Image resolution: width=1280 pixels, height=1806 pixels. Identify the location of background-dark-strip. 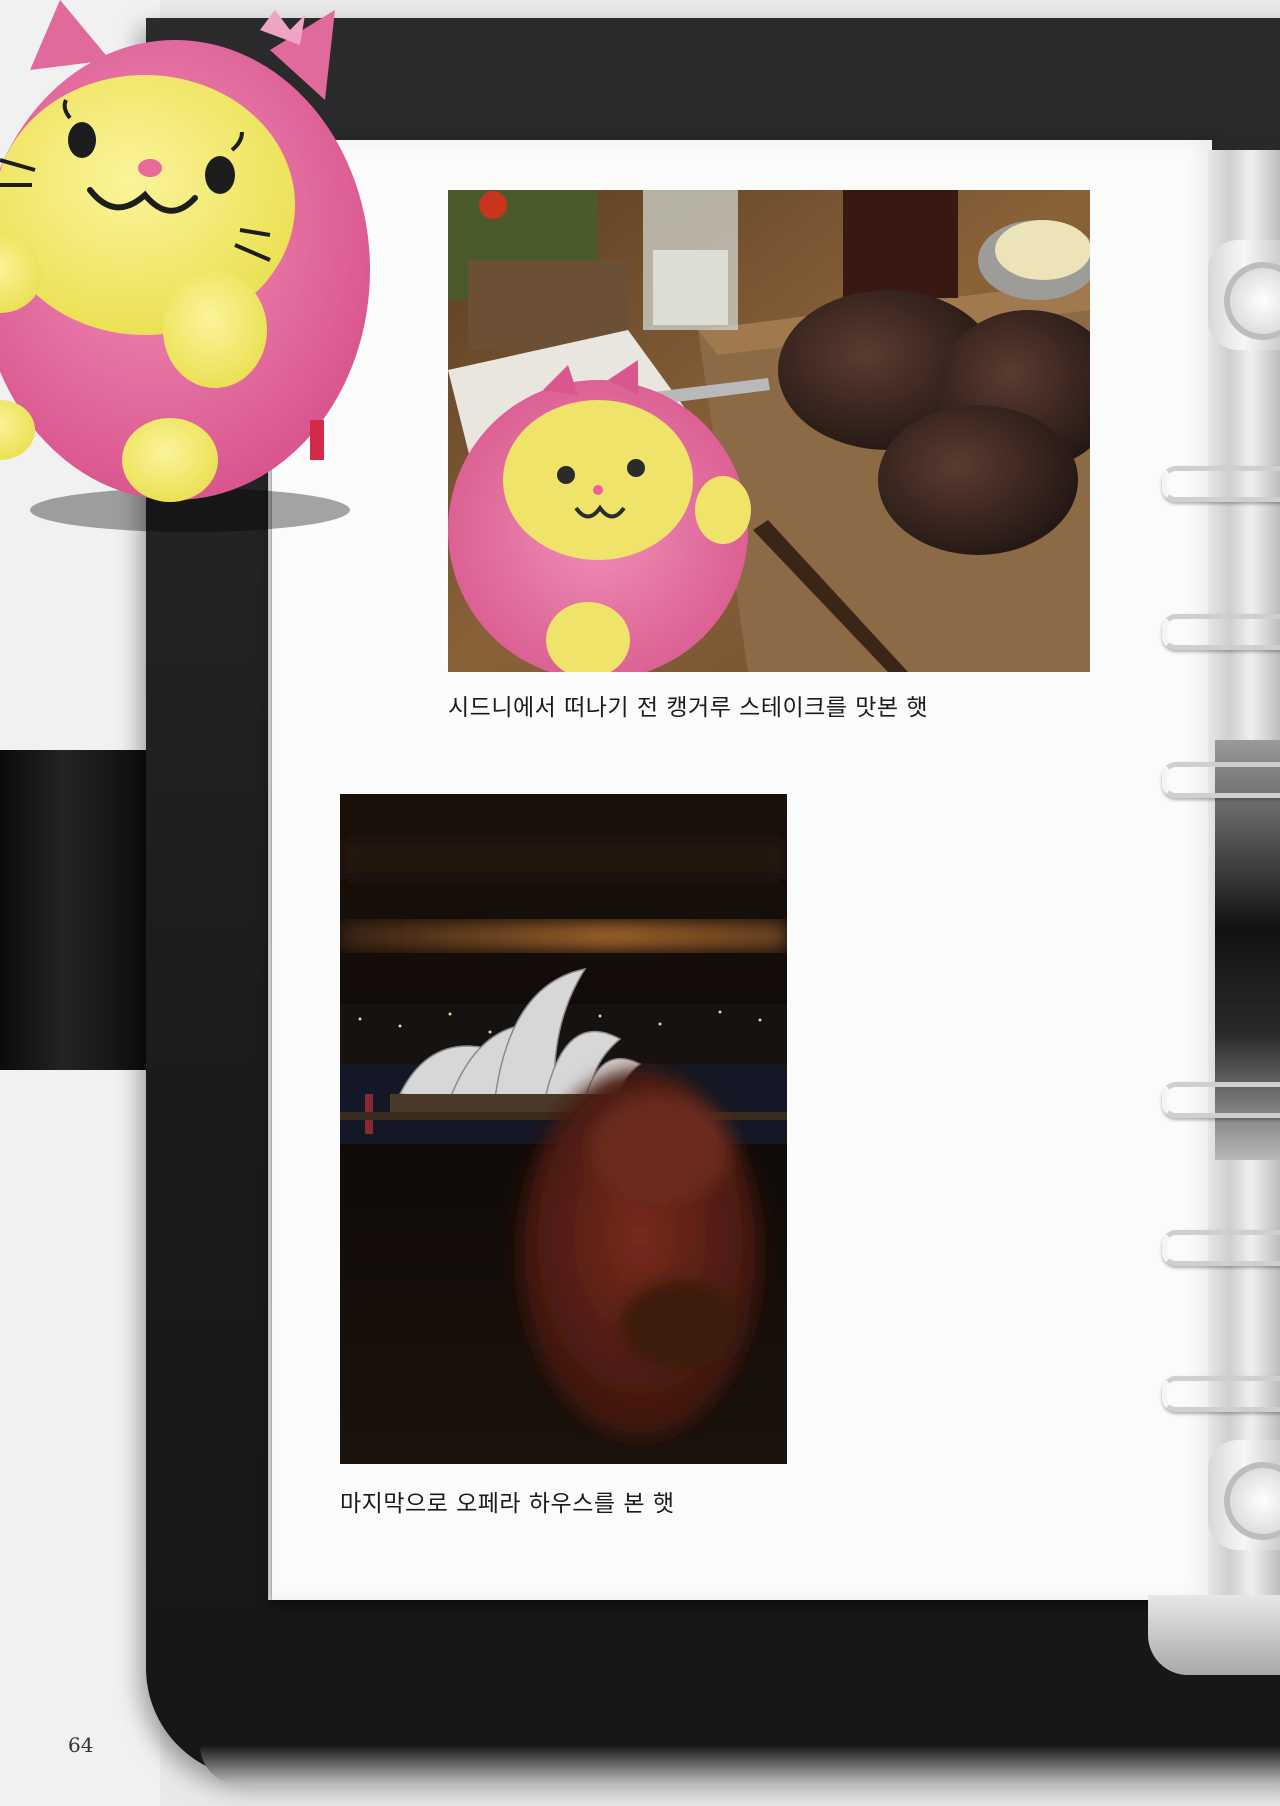
(80, 910).